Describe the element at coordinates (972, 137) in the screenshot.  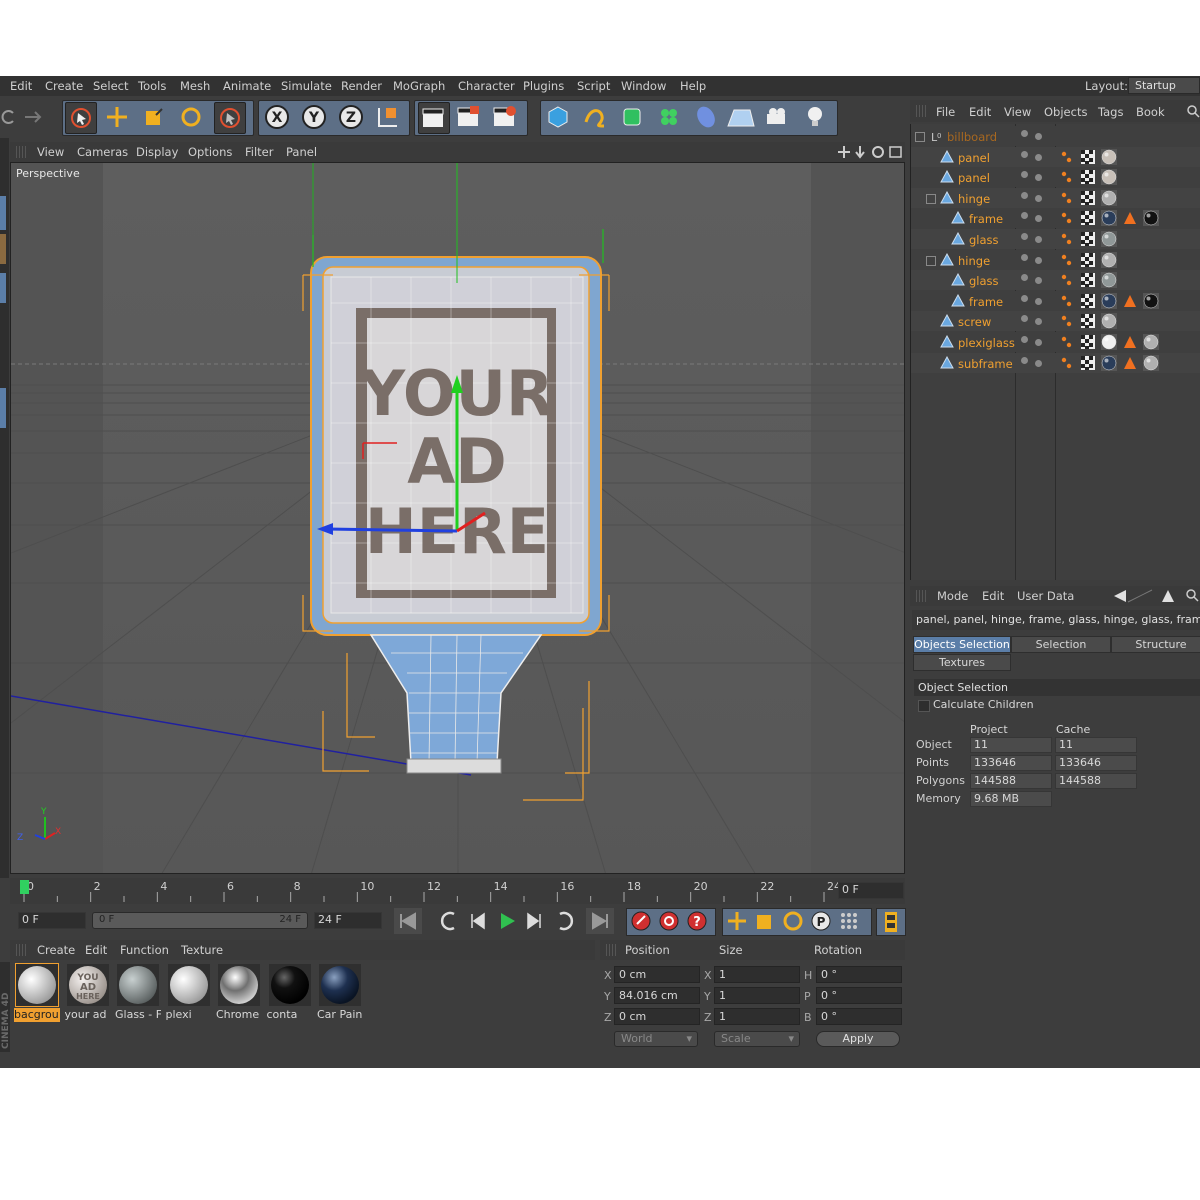
I see `object-name: billboard` at that location.